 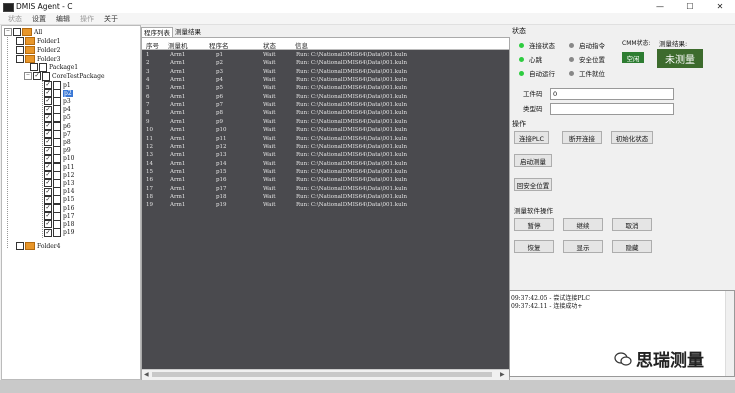 What do you see at coordinates (38, 246) in the screenshot?
I see `tree-node-folder4: Folder4` at bounding box center [38, 246].